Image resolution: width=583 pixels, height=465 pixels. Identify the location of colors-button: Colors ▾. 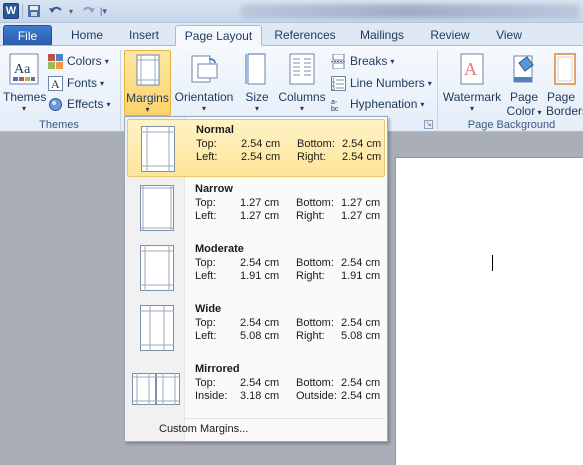
(78, 61).